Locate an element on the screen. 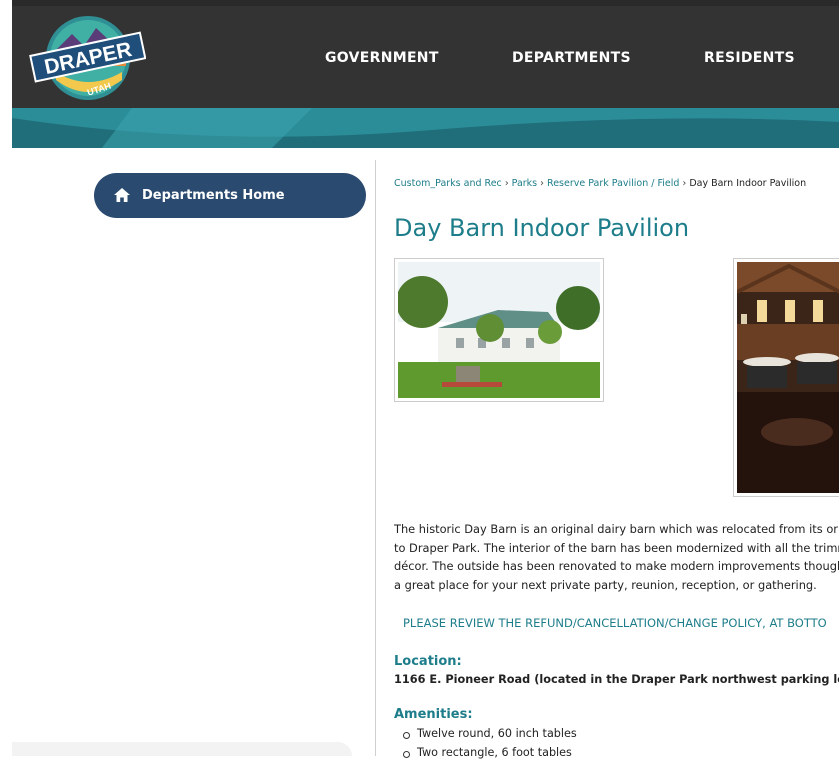 The width and height of the screenshot is (839, 764). home-icon is located at coordinates (122, 195).